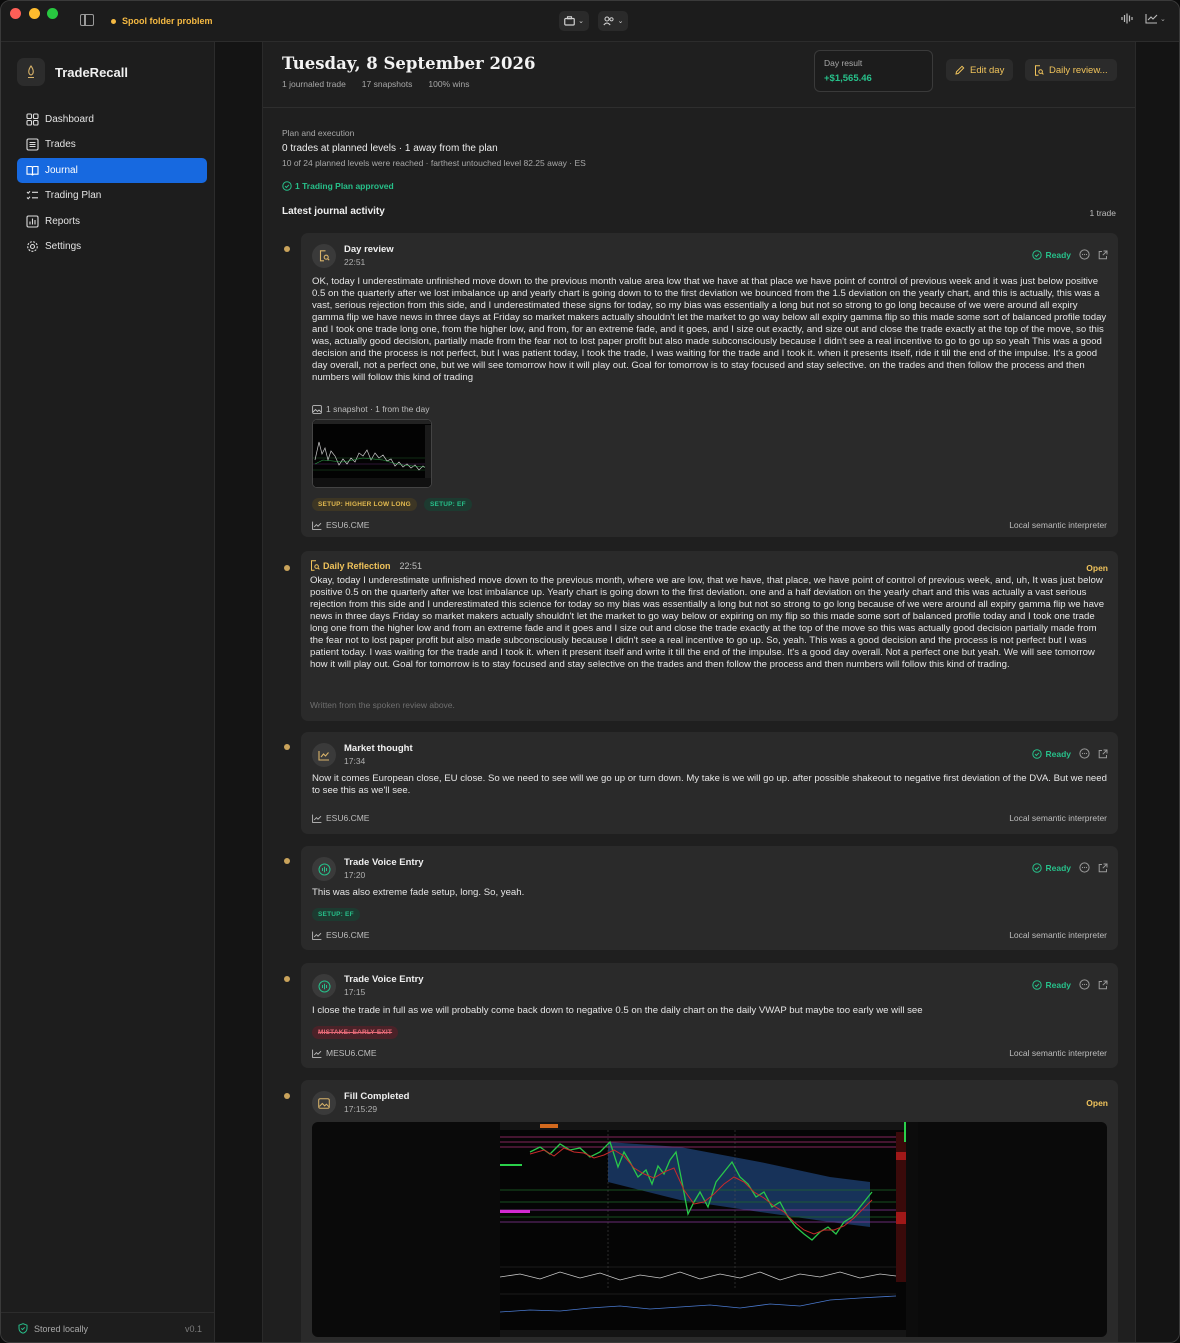  Describe the element at coordinates (378, 748) in the screenshot. I see `entry-title: Market thought` at that location.